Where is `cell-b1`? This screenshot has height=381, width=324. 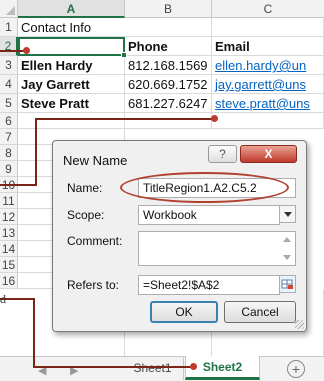 cell-b1 is located at coordinates (168, 27).